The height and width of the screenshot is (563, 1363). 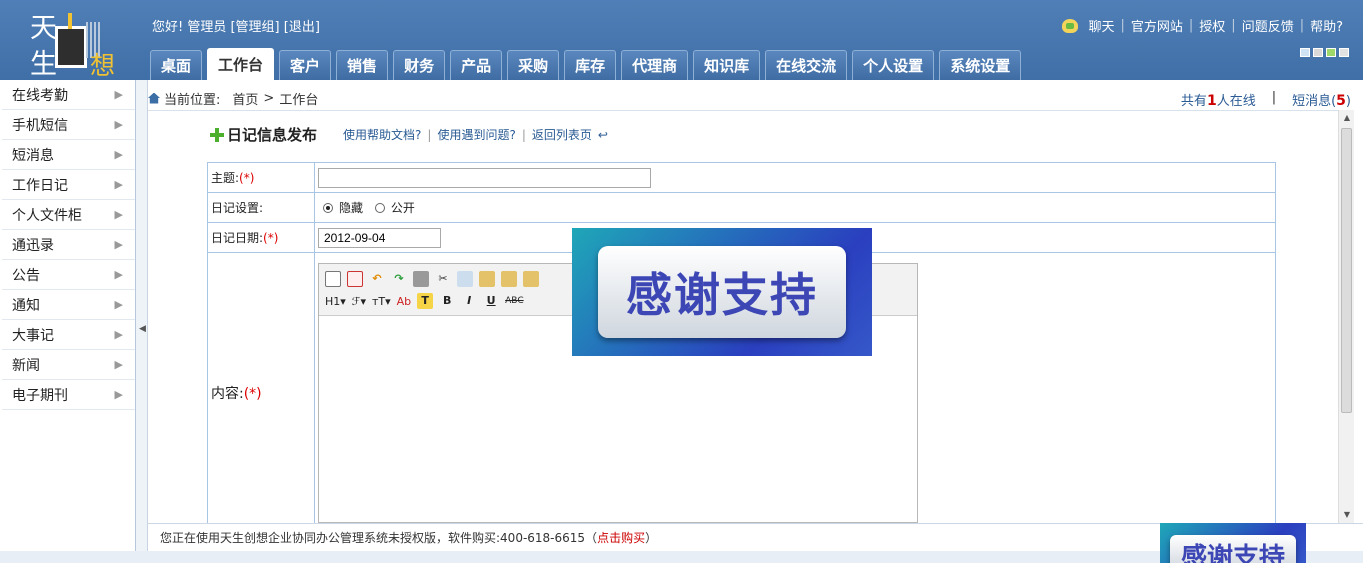 What do you see at coordinates (1326, 25) in the screenshot?
I see `link-help: 帮助?` at bounding box center [1326, 25].